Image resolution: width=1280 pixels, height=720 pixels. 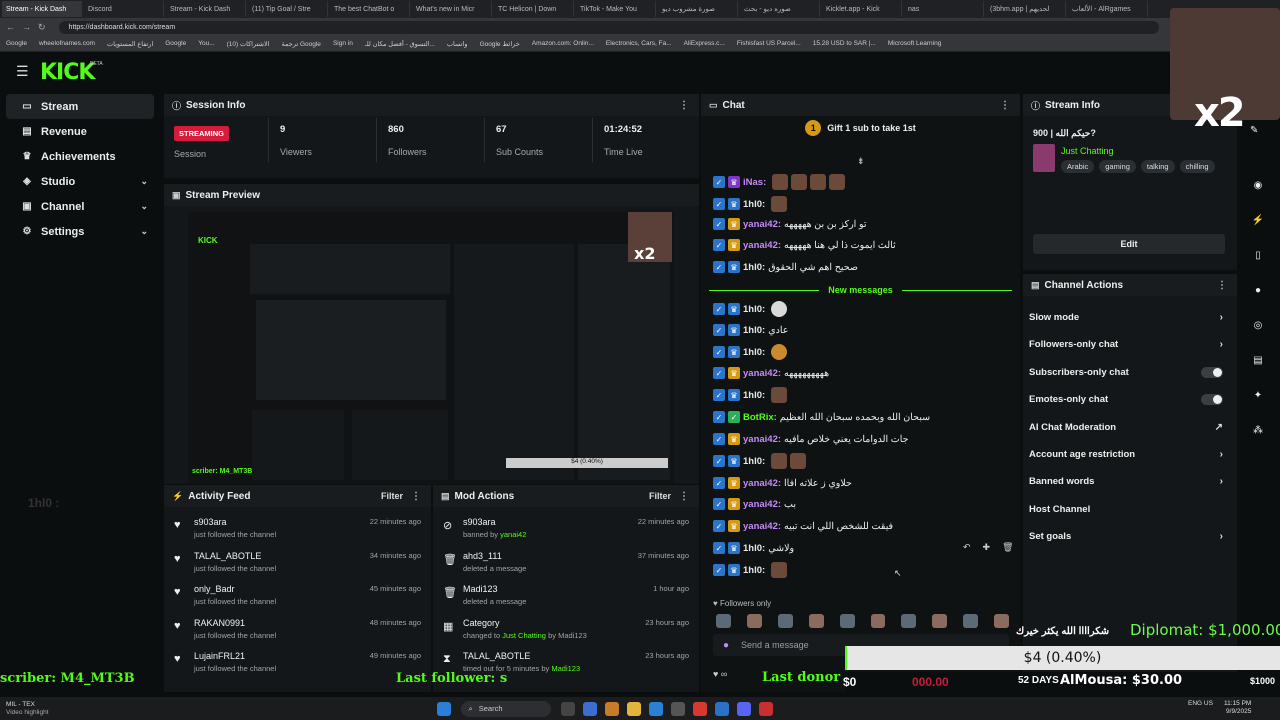 I want to click on wrench-icon: ✦, so click(x=1258, y=395).